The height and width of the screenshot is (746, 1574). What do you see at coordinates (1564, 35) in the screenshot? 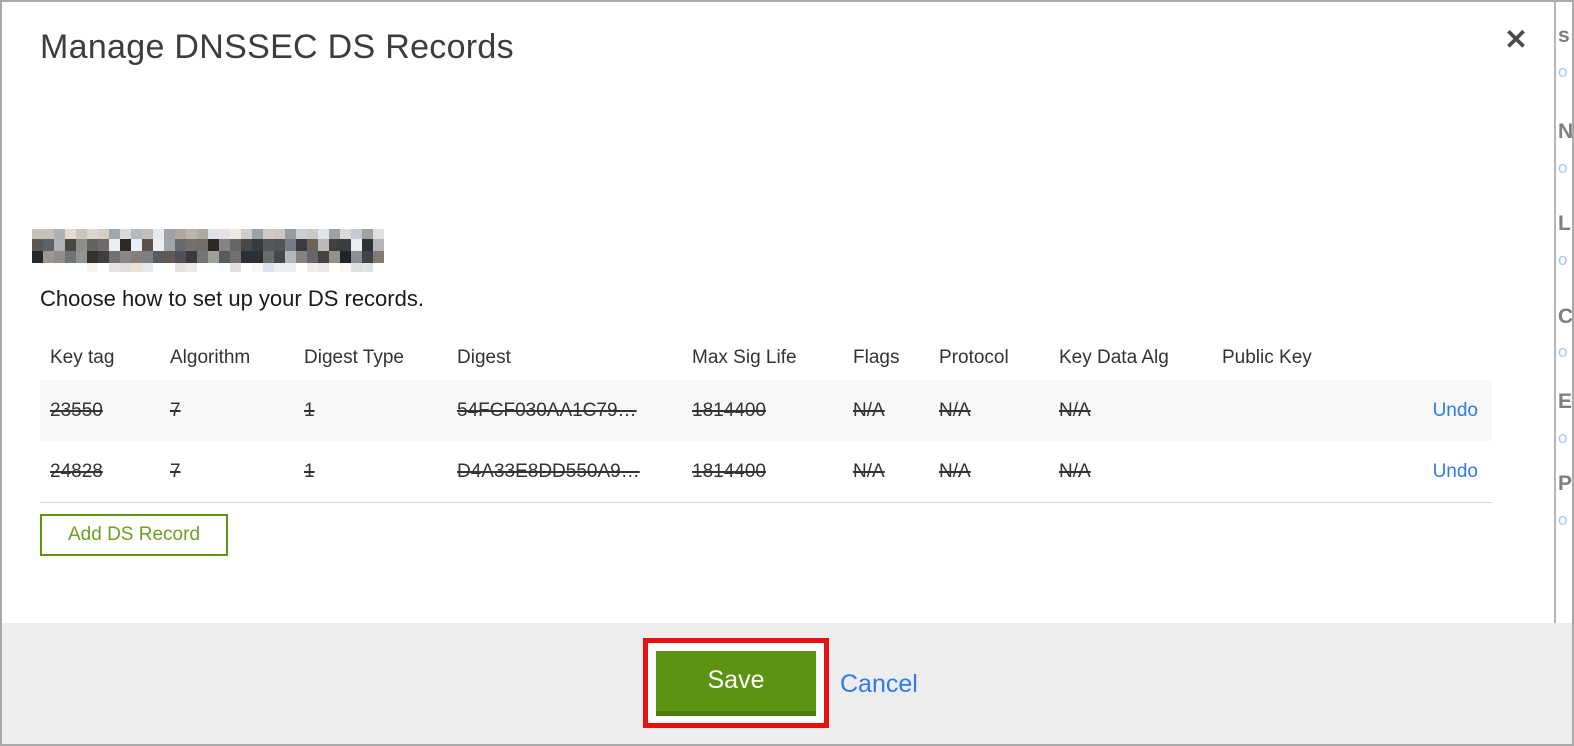
I see `clipped-heading-fragment: s` at bounding box center [1564, 35].